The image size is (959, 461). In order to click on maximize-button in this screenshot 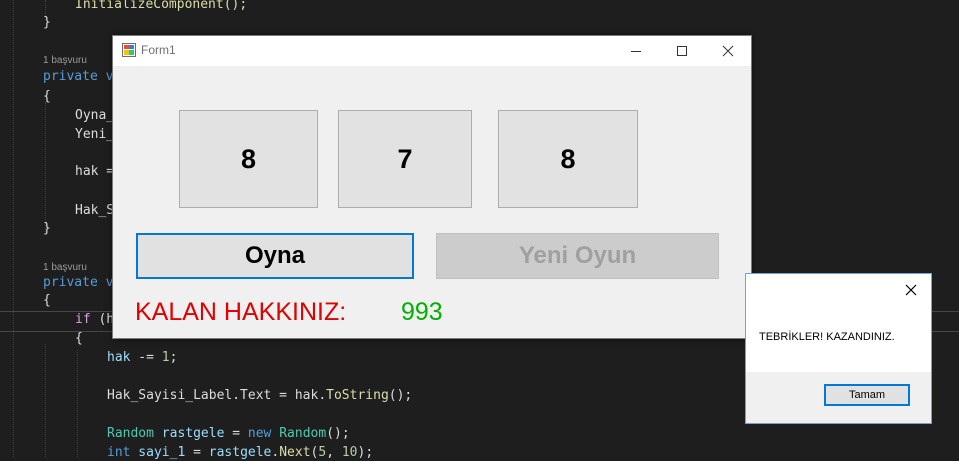, I will do `click(682, 51)`.